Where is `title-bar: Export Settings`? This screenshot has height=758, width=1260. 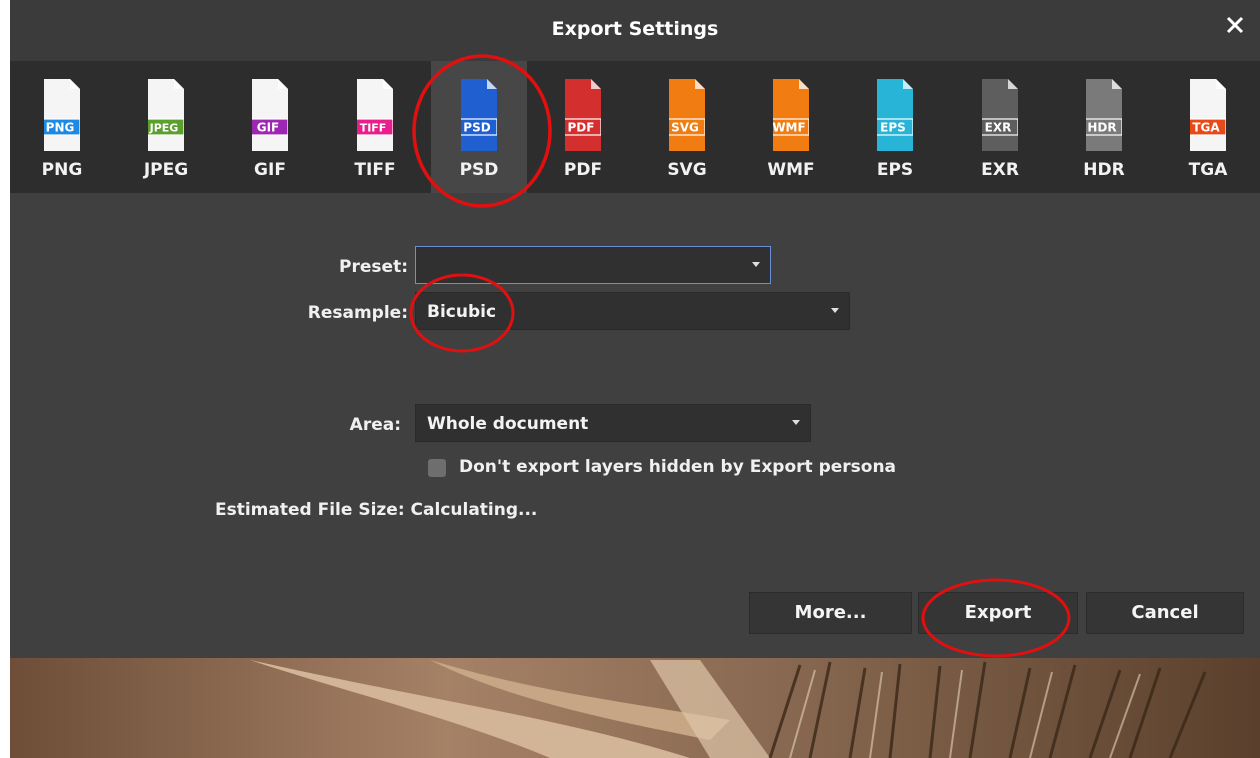
title-bar: Export Settings is located at coordinates (635, 30).